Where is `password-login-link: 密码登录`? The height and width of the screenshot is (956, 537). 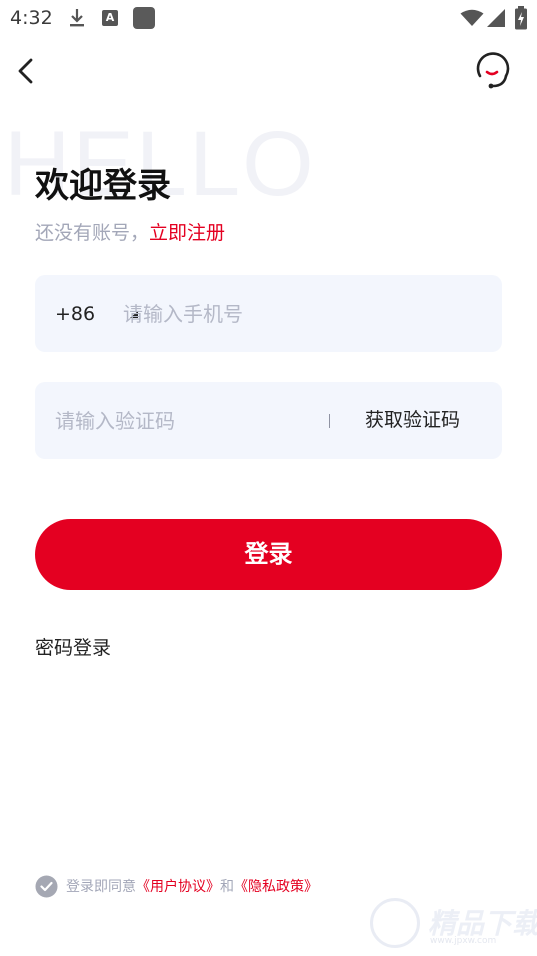
password-login-link: 密码登录 is located at coordinates (73, 648).